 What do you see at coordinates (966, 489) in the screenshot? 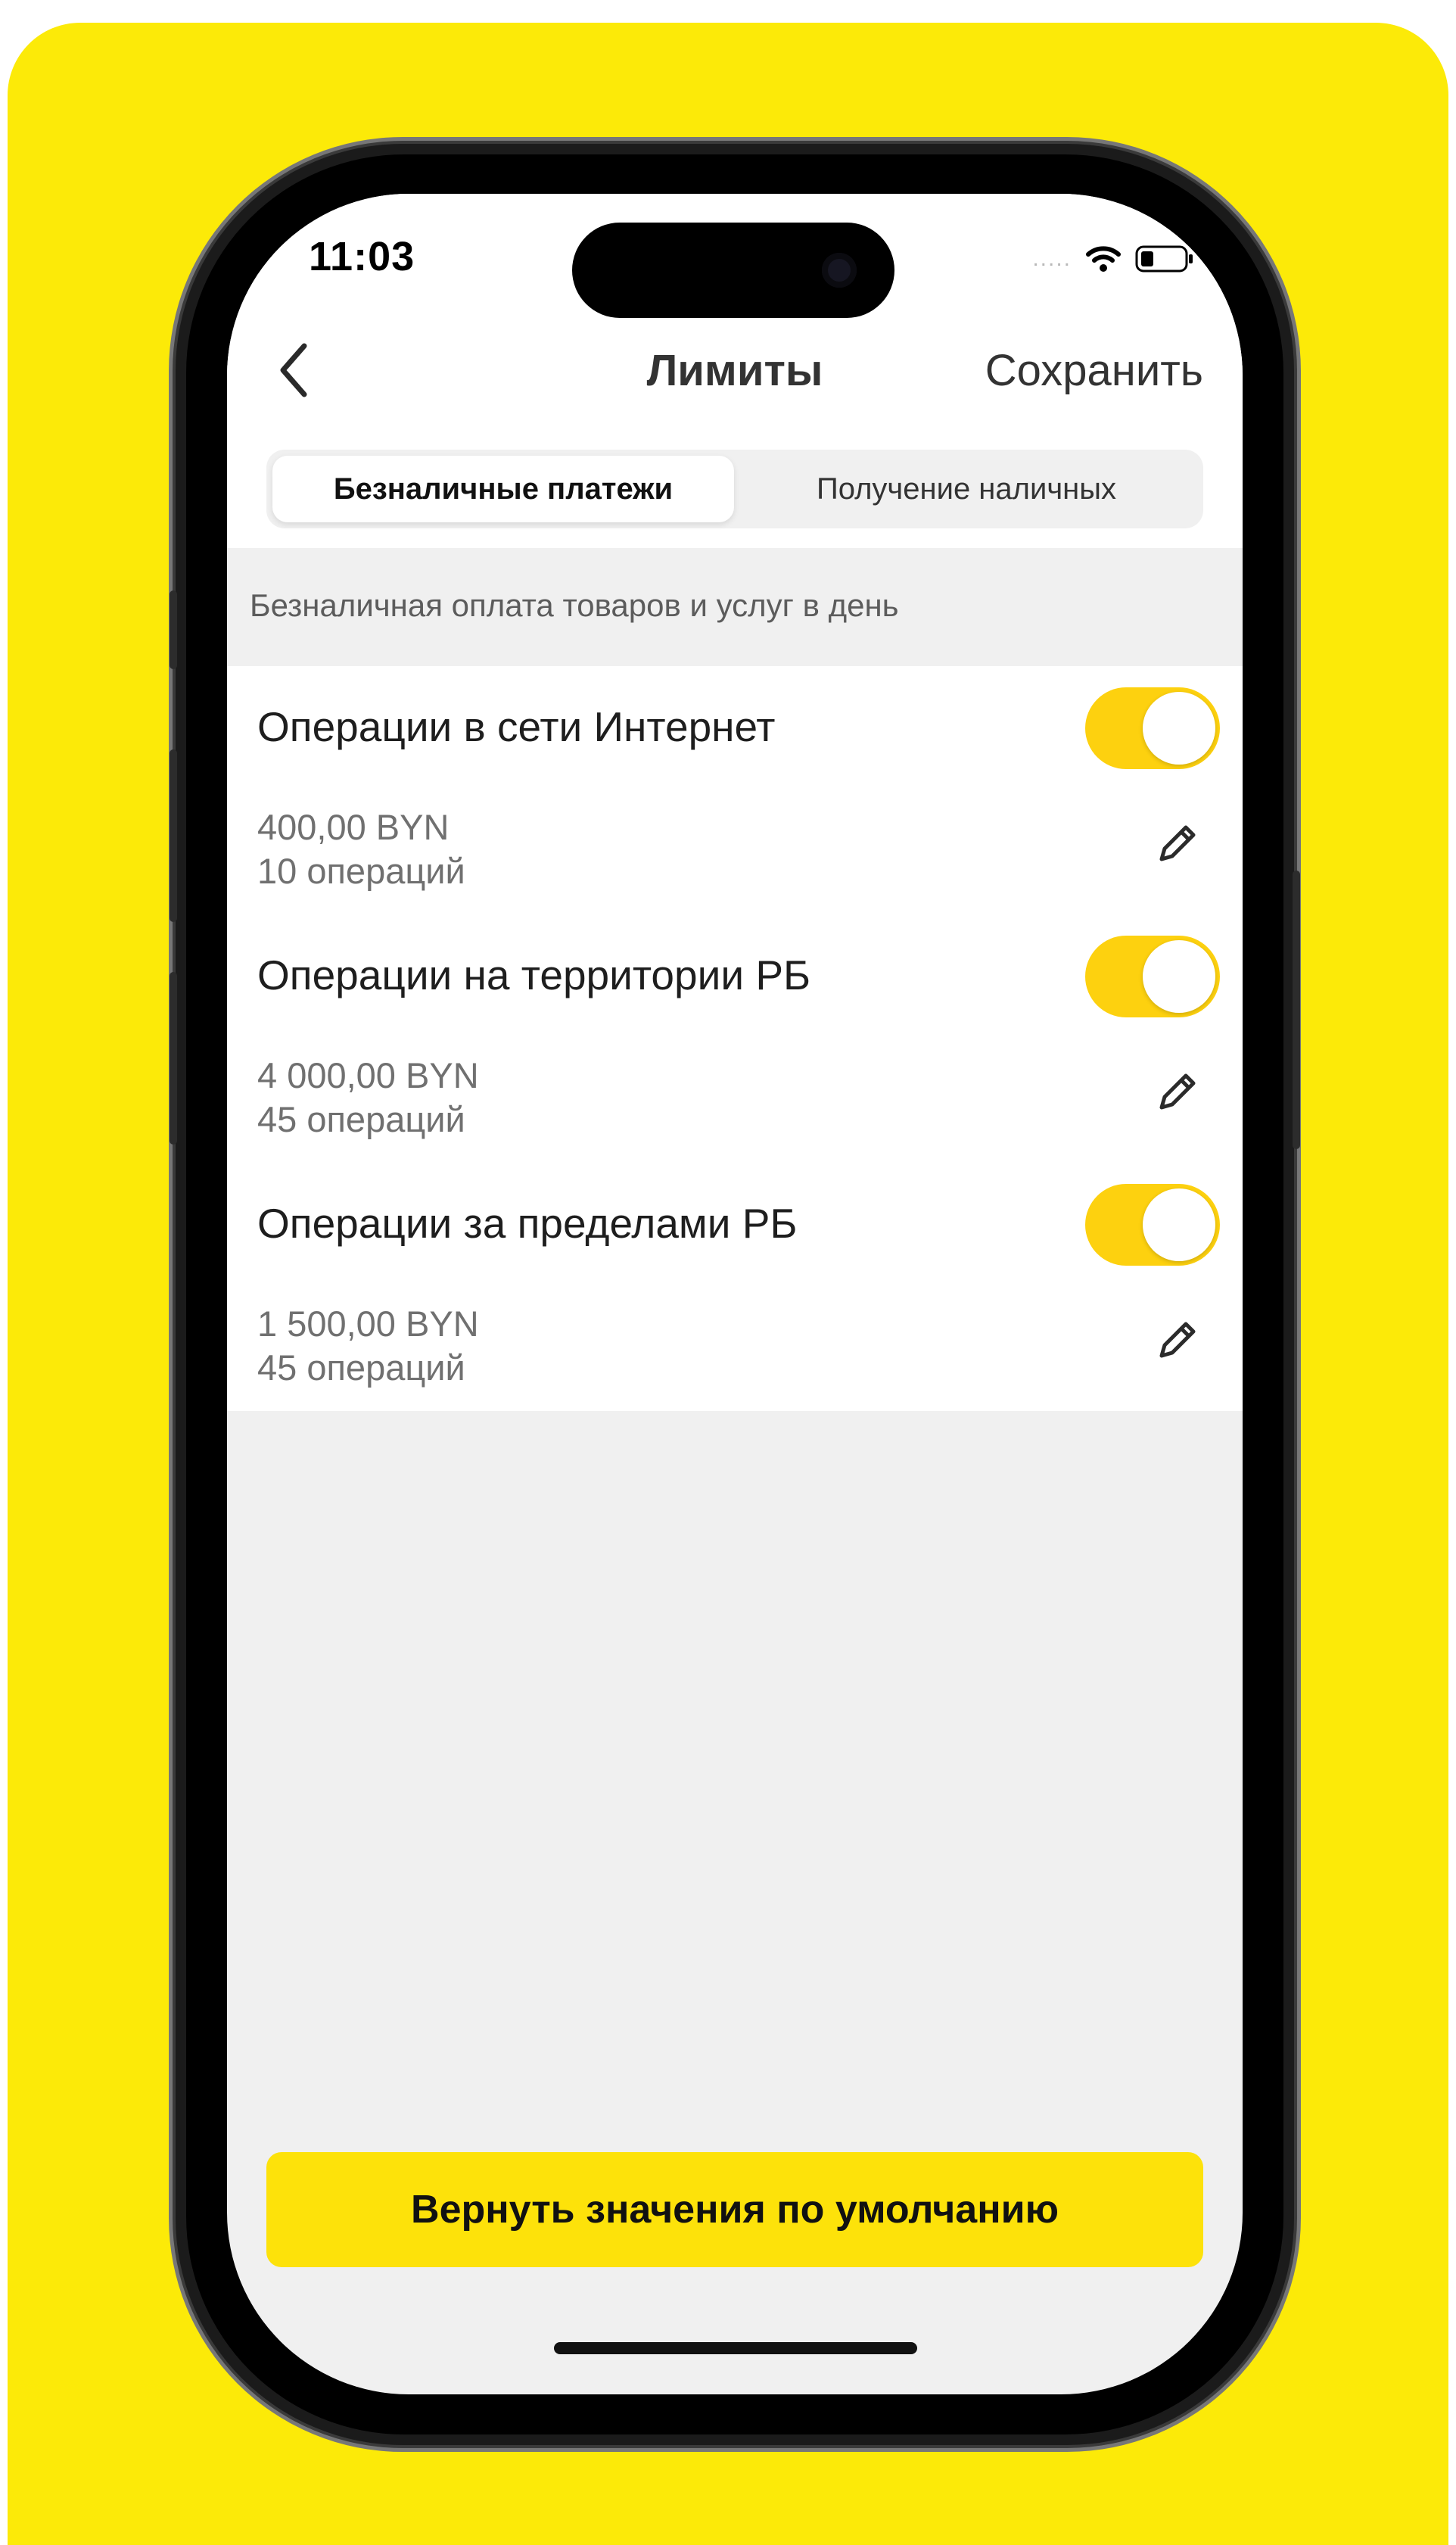
I see `tab-cash-withdrawal: Получение наличных` at bounding box center [966, 489].